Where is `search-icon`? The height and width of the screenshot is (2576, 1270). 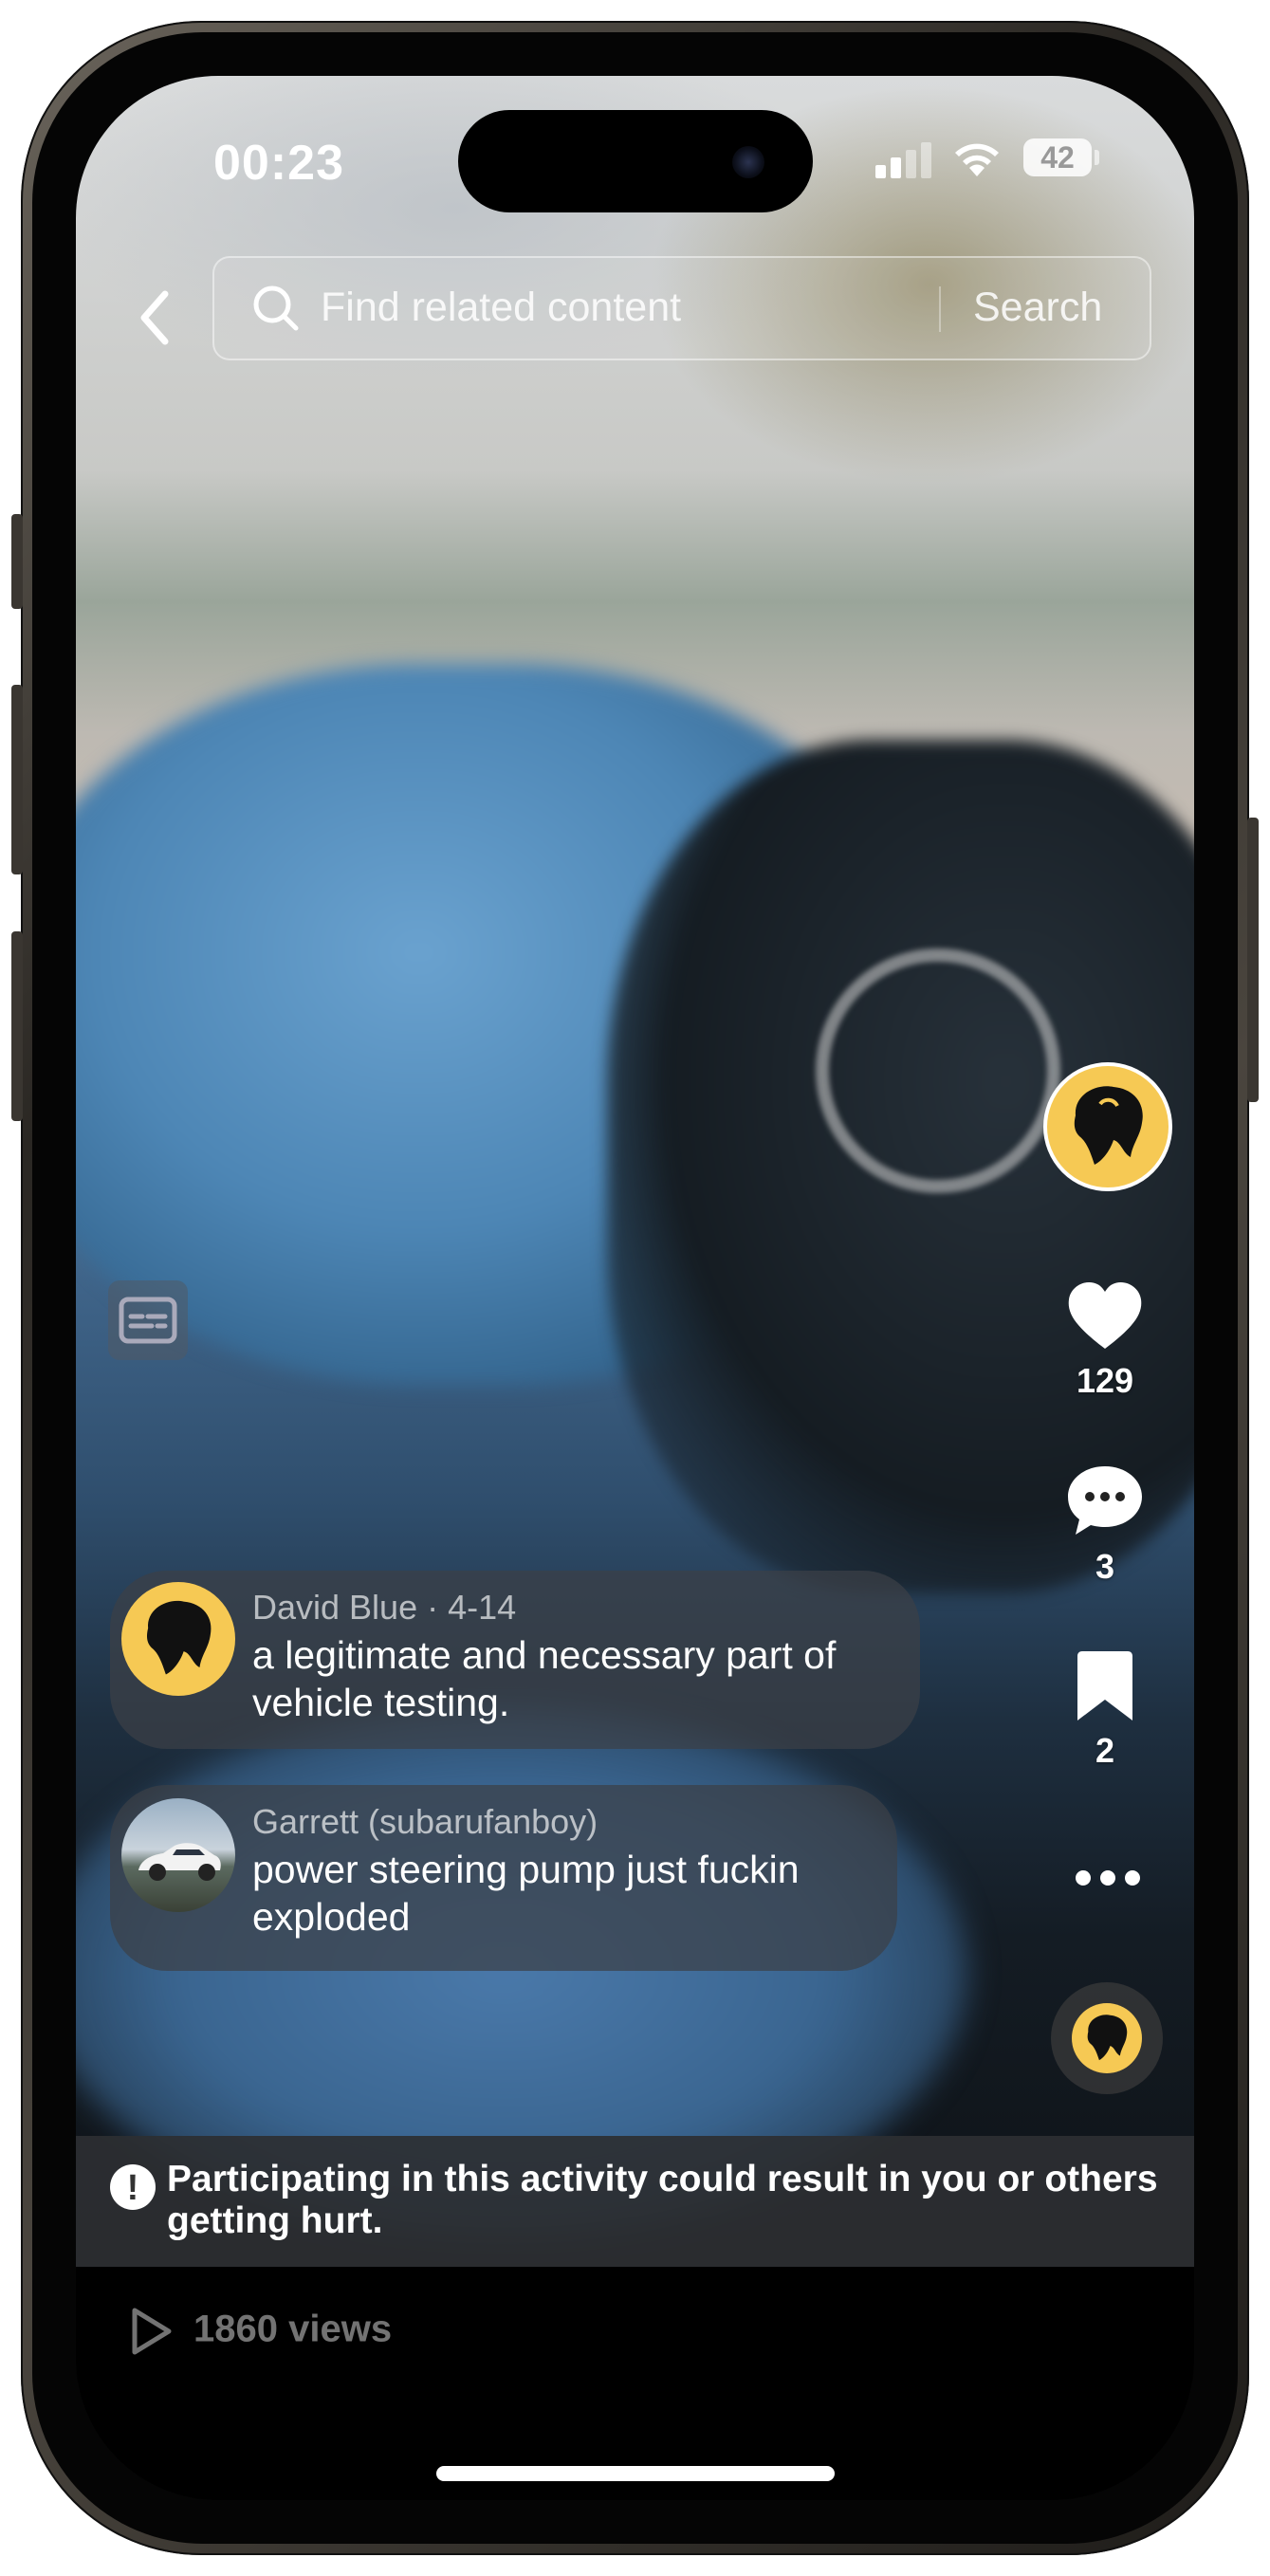
search-icon is located at coordinates (276, 308).